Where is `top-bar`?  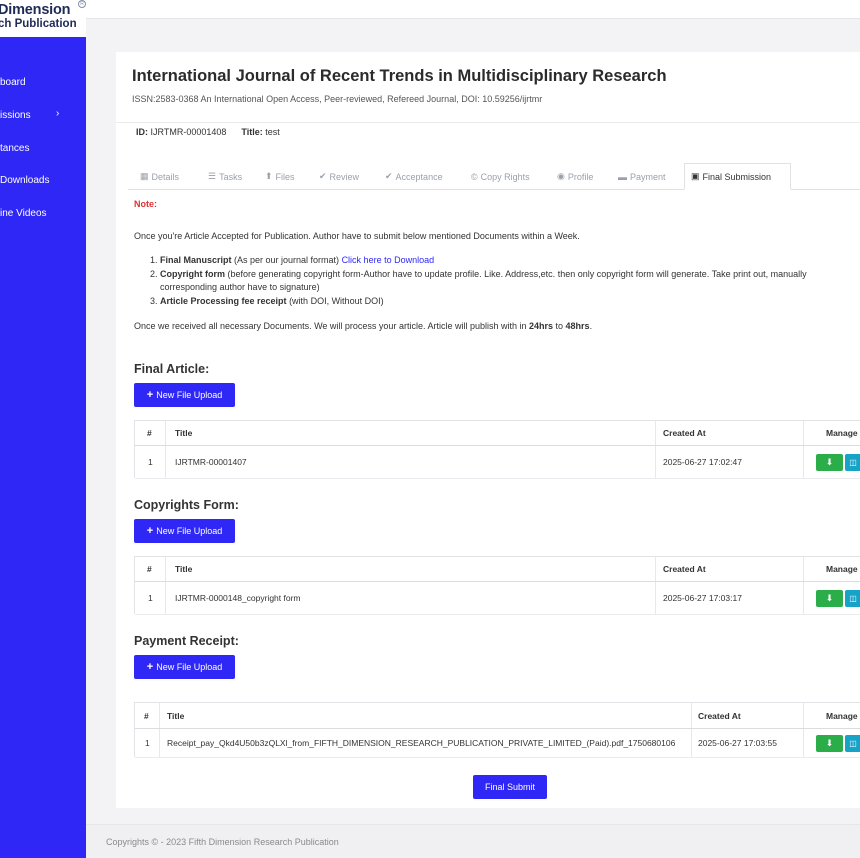 top-bar is located at coordinates (473, 9).